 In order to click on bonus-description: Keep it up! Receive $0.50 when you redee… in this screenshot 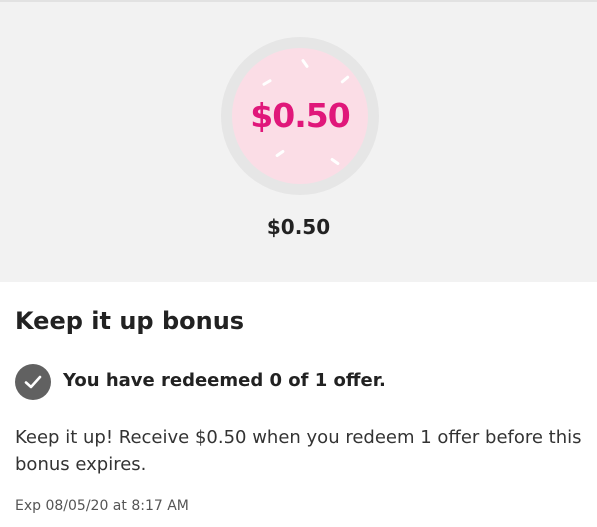, I will do `click(298, 451)`.